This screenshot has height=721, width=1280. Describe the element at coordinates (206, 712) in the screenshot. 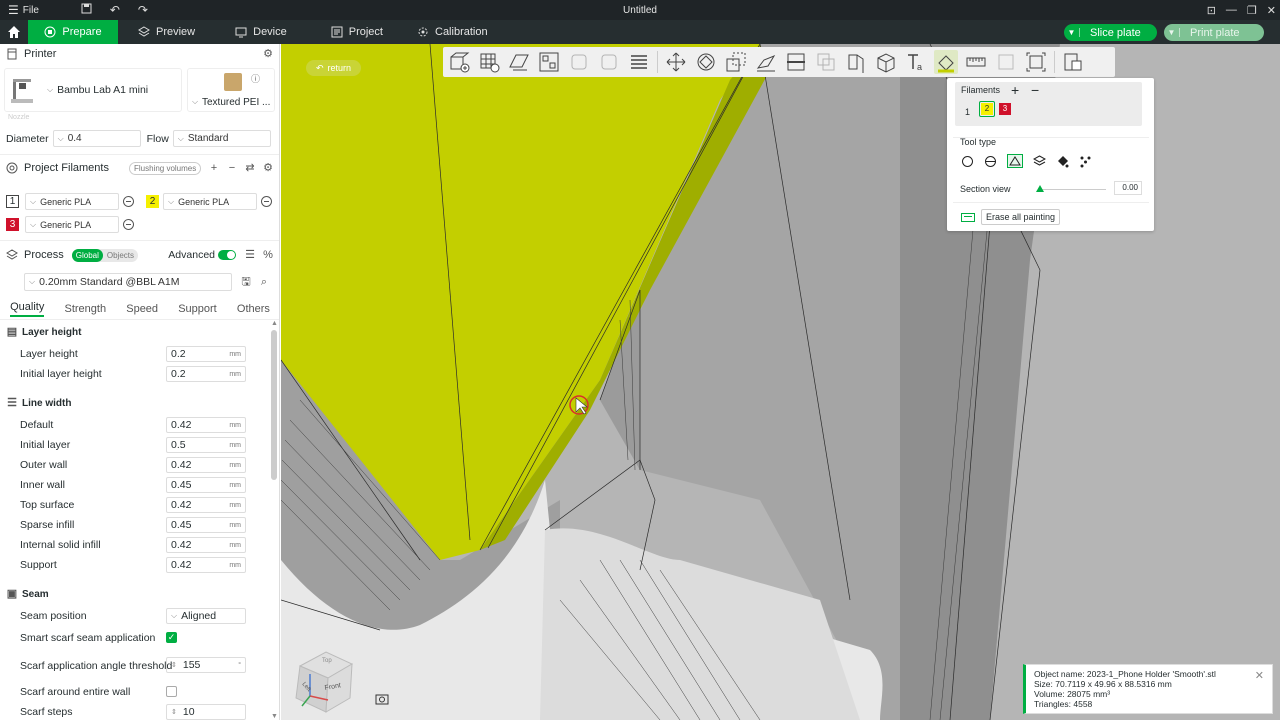

I see `scarf-steps-input: ⇕ 10` at that location.